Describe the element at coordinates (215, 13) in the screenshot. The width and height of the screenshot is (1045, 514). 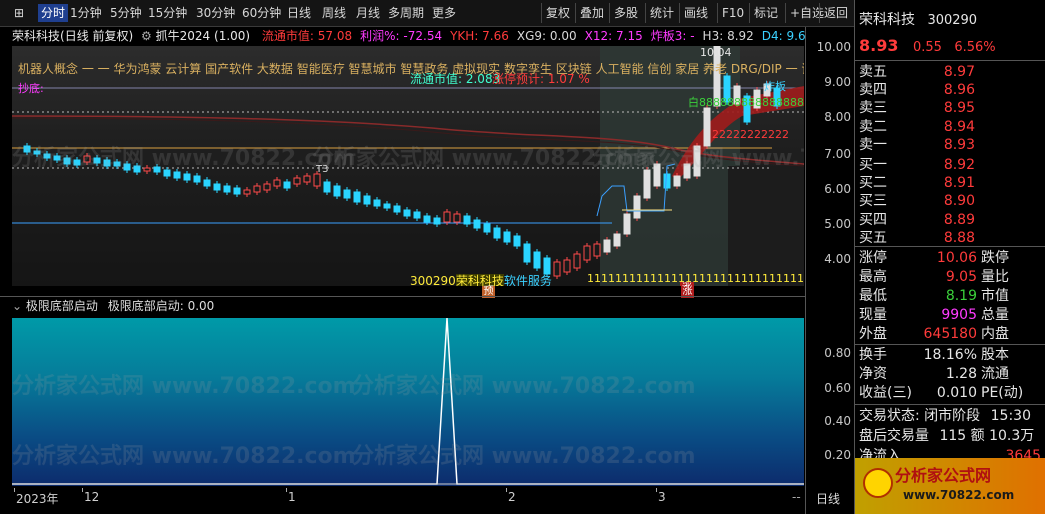
I see `period-tab-4: 30分钟` at that location.